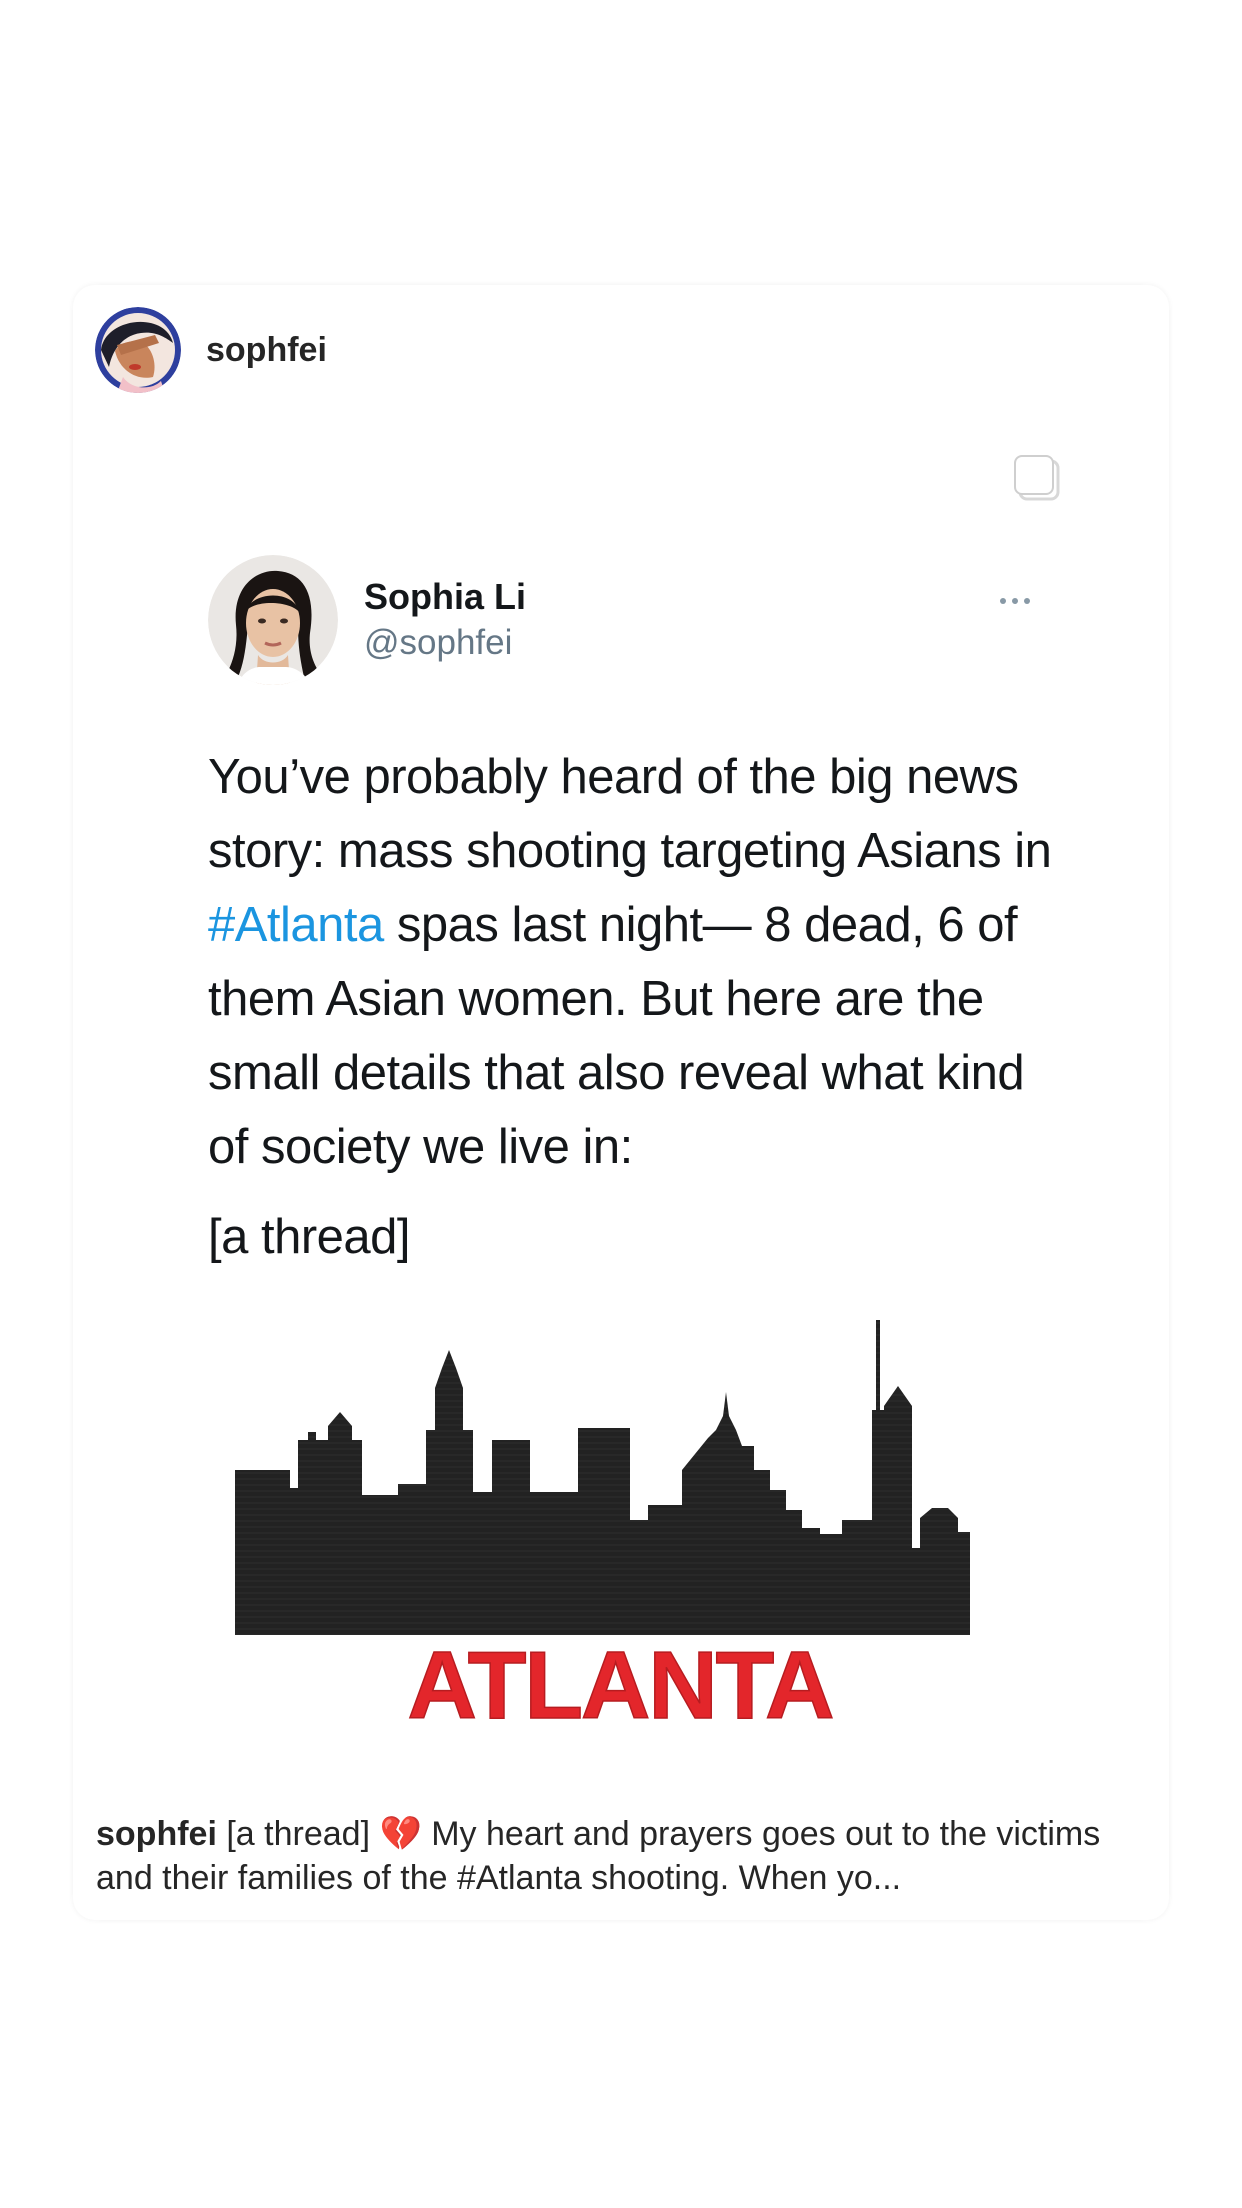 The width and height of the screenshot is (1242, 2208). What do you see at coordinates (156, 1834) in the screenshot?
I see `caption-username: sophfei` at bounding box center [156, 1834].